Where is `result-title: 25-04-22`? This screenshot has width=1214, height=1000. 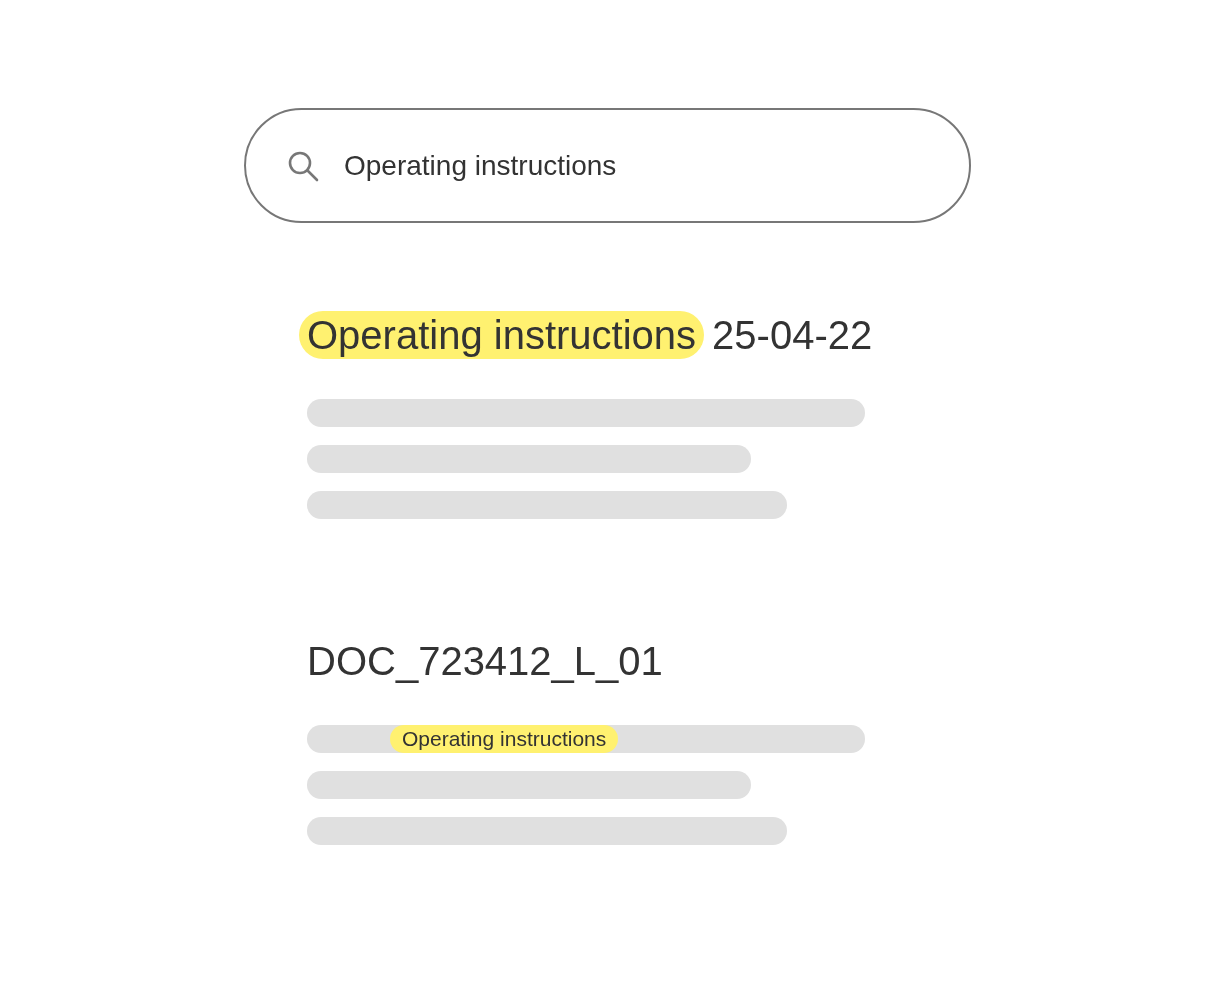 result-title: 25-04-22 is located at coordinates (792, 335).